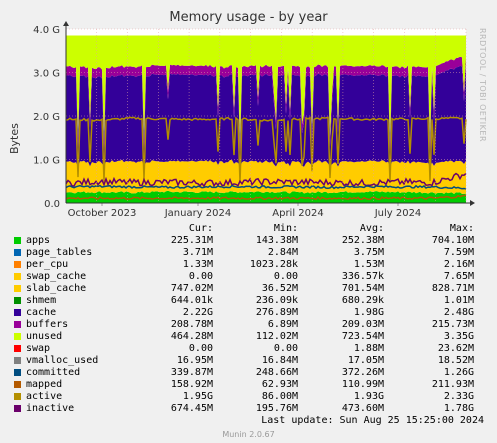 The image size is (497, 443). I want to click on legend-max: 211.93M, so click(452, 384).